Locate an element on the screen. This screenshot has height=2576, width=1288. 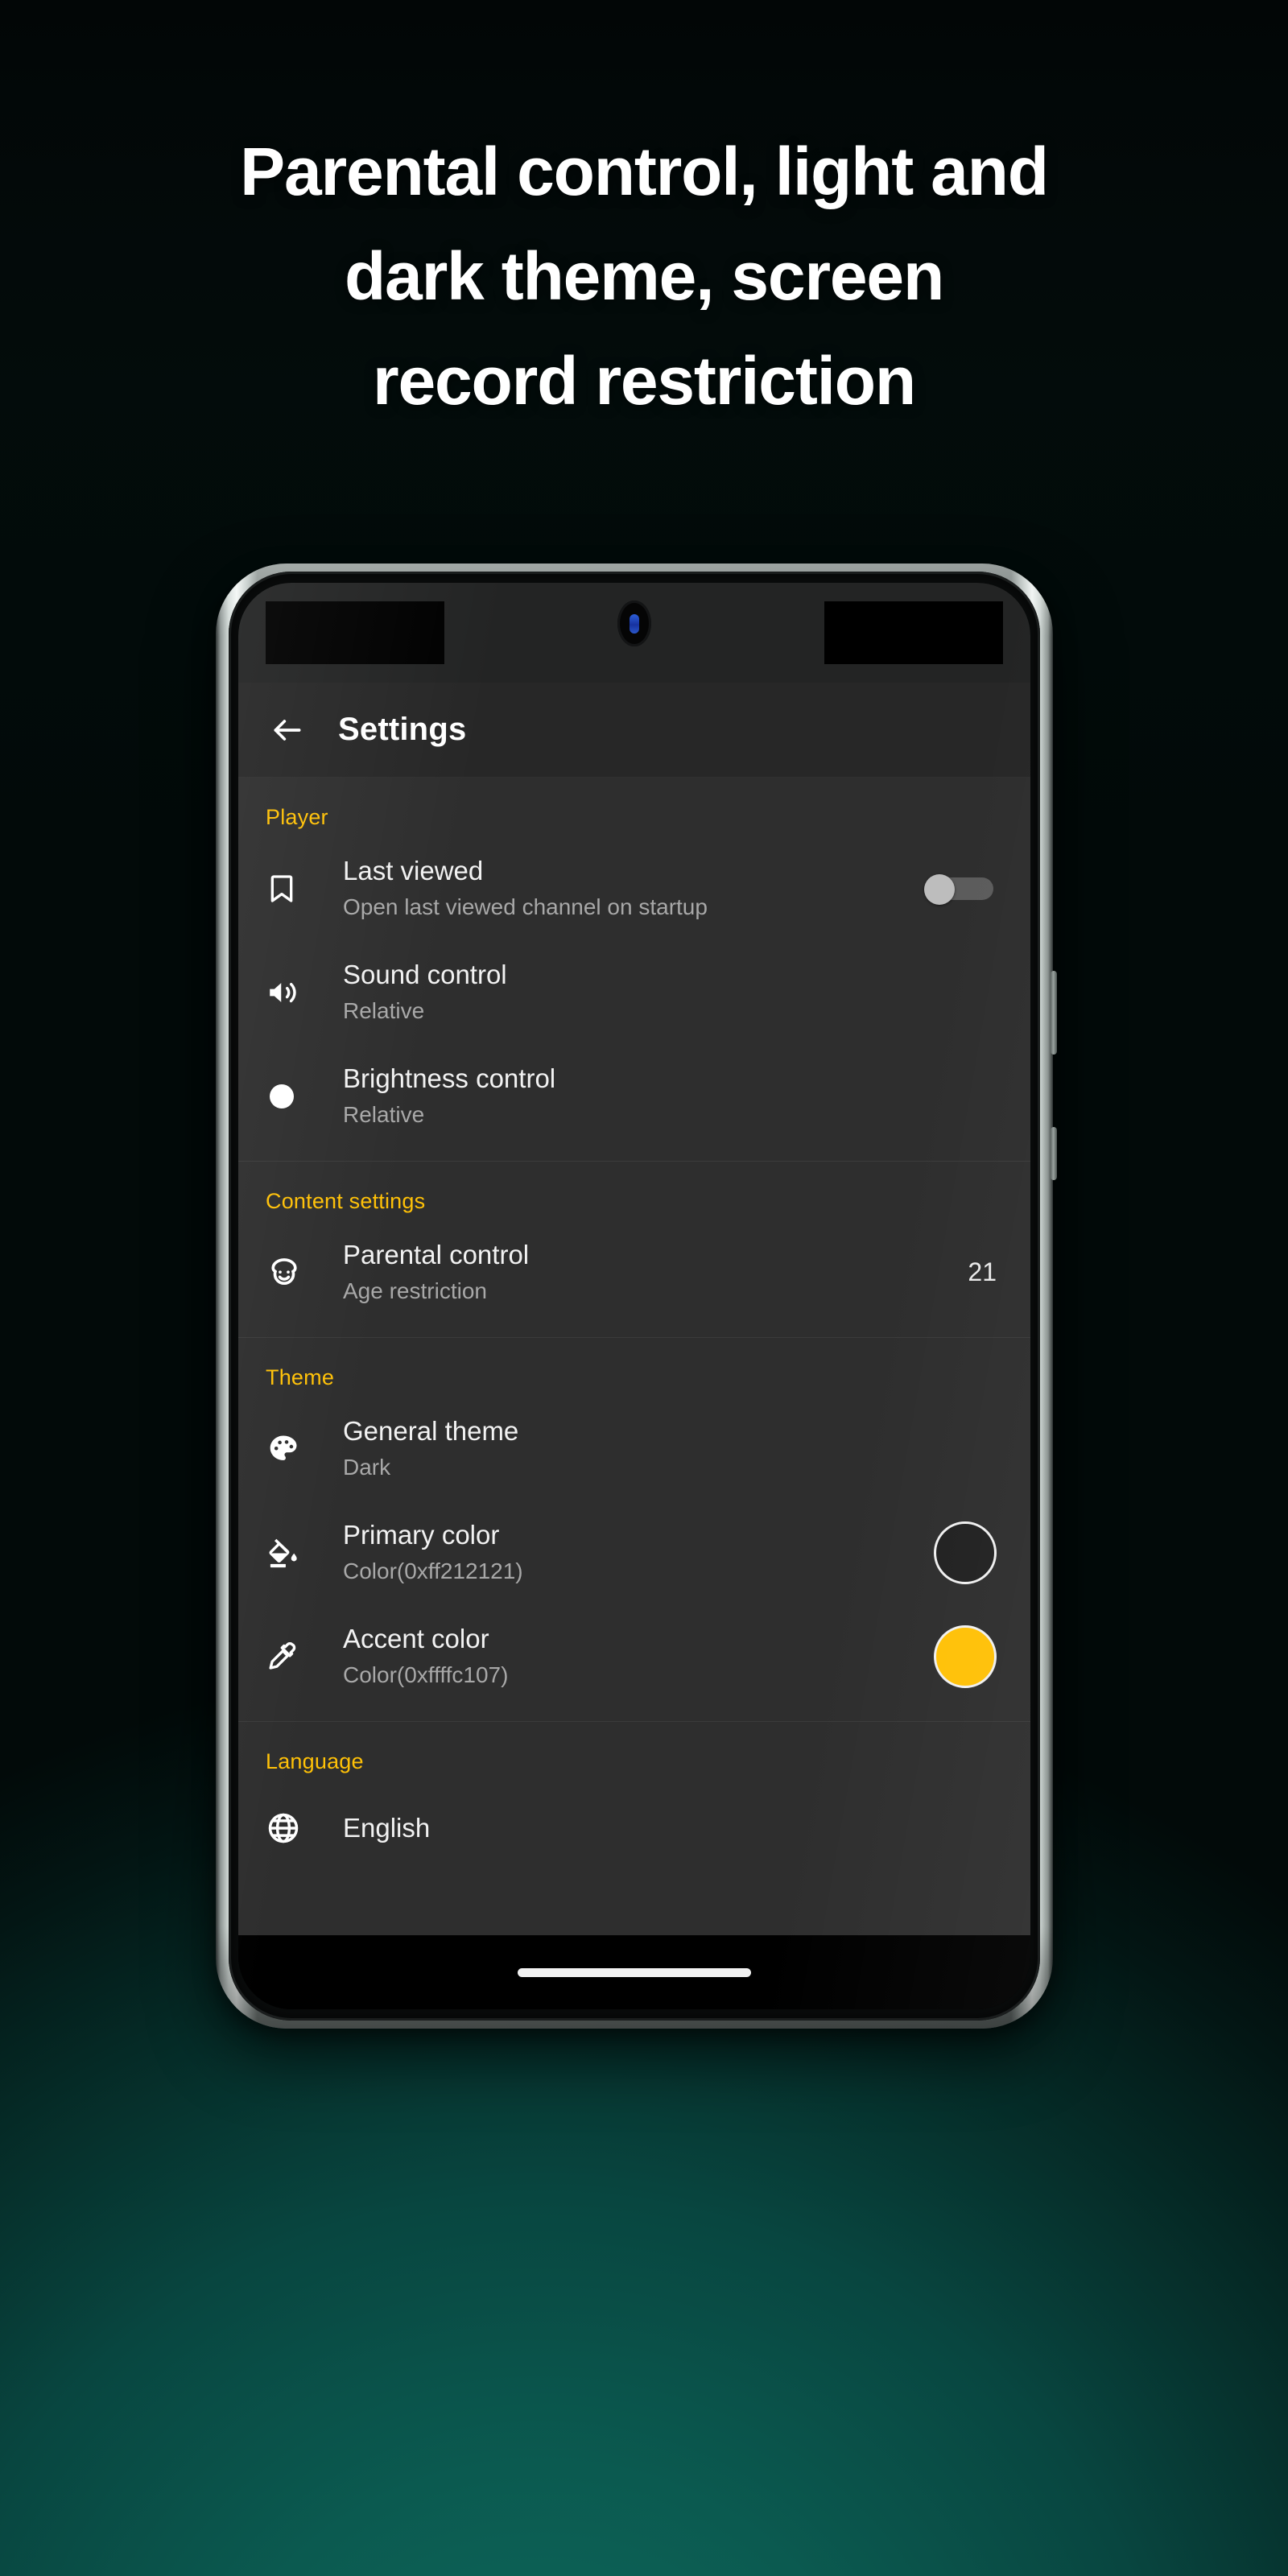
volume-up-icon is located at coordinates (283, 992).